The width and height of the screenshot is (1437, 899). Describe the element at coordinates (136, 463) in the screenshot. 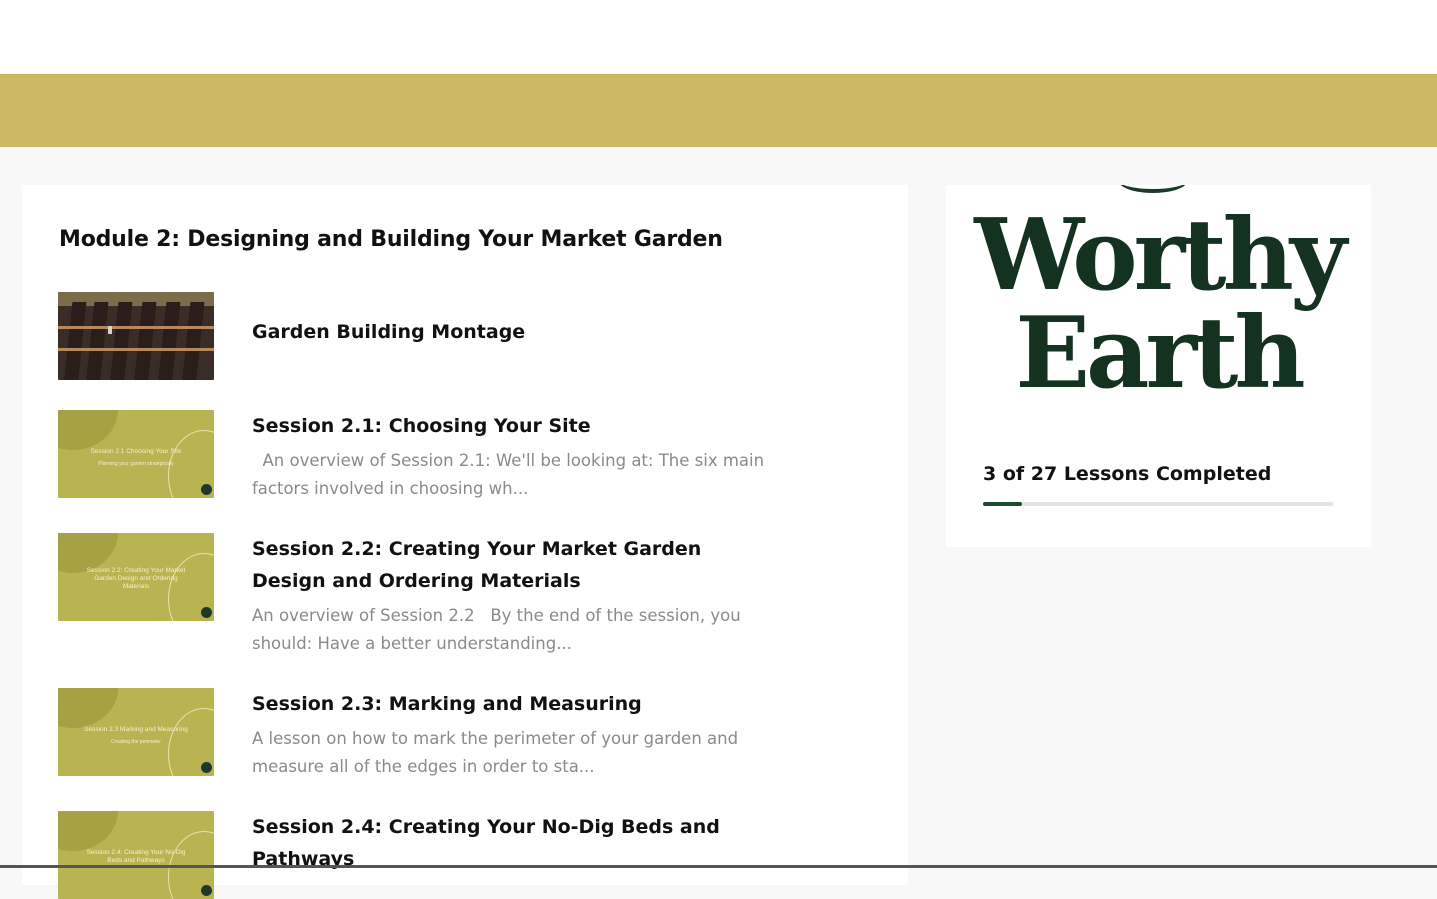

I see `thumbnail-caption-line: Planning your garden strategically` at that location.